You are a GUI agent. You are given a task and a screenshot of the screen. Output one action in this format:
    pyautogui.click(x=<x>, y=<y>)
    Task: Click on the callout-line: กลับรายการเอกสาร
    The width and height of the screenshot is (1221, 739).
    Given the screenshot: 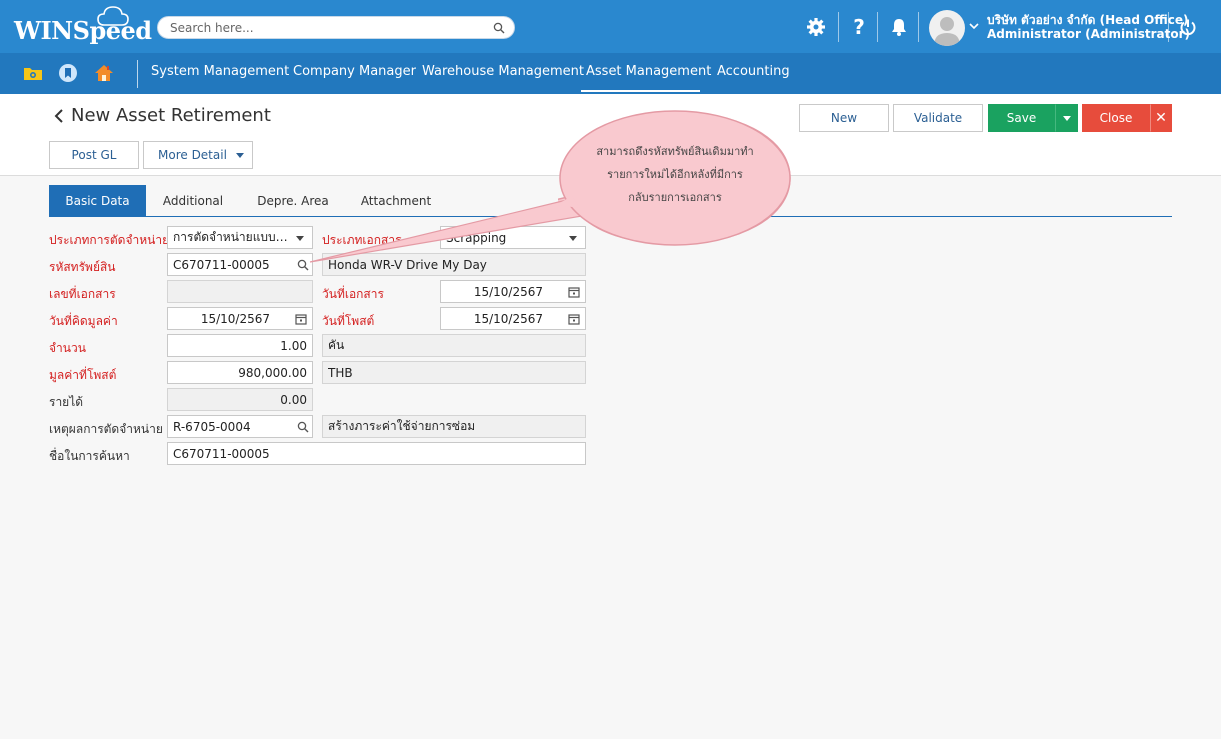 What is the action you would take?
    pyautogui.click(x=675, y=197)
    